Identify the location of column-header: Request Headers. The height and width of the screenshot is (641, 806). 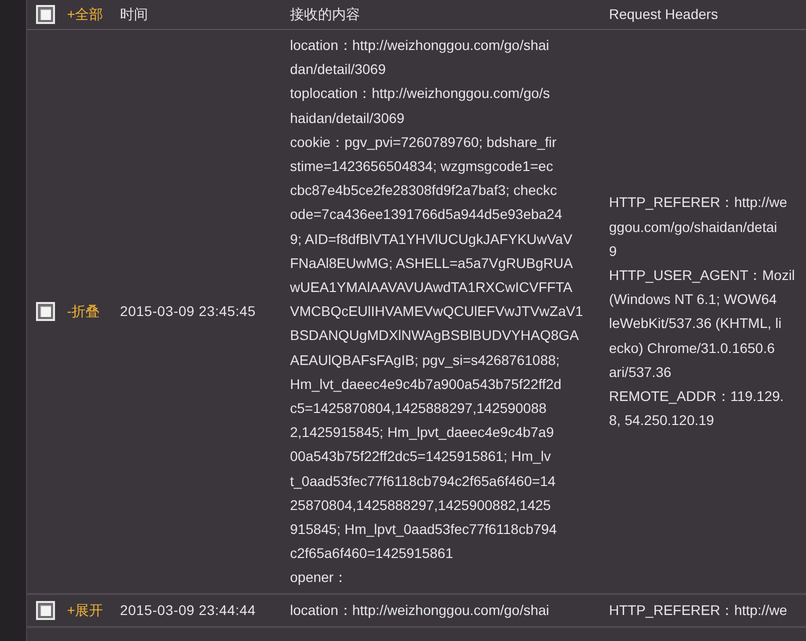
(663, 14).